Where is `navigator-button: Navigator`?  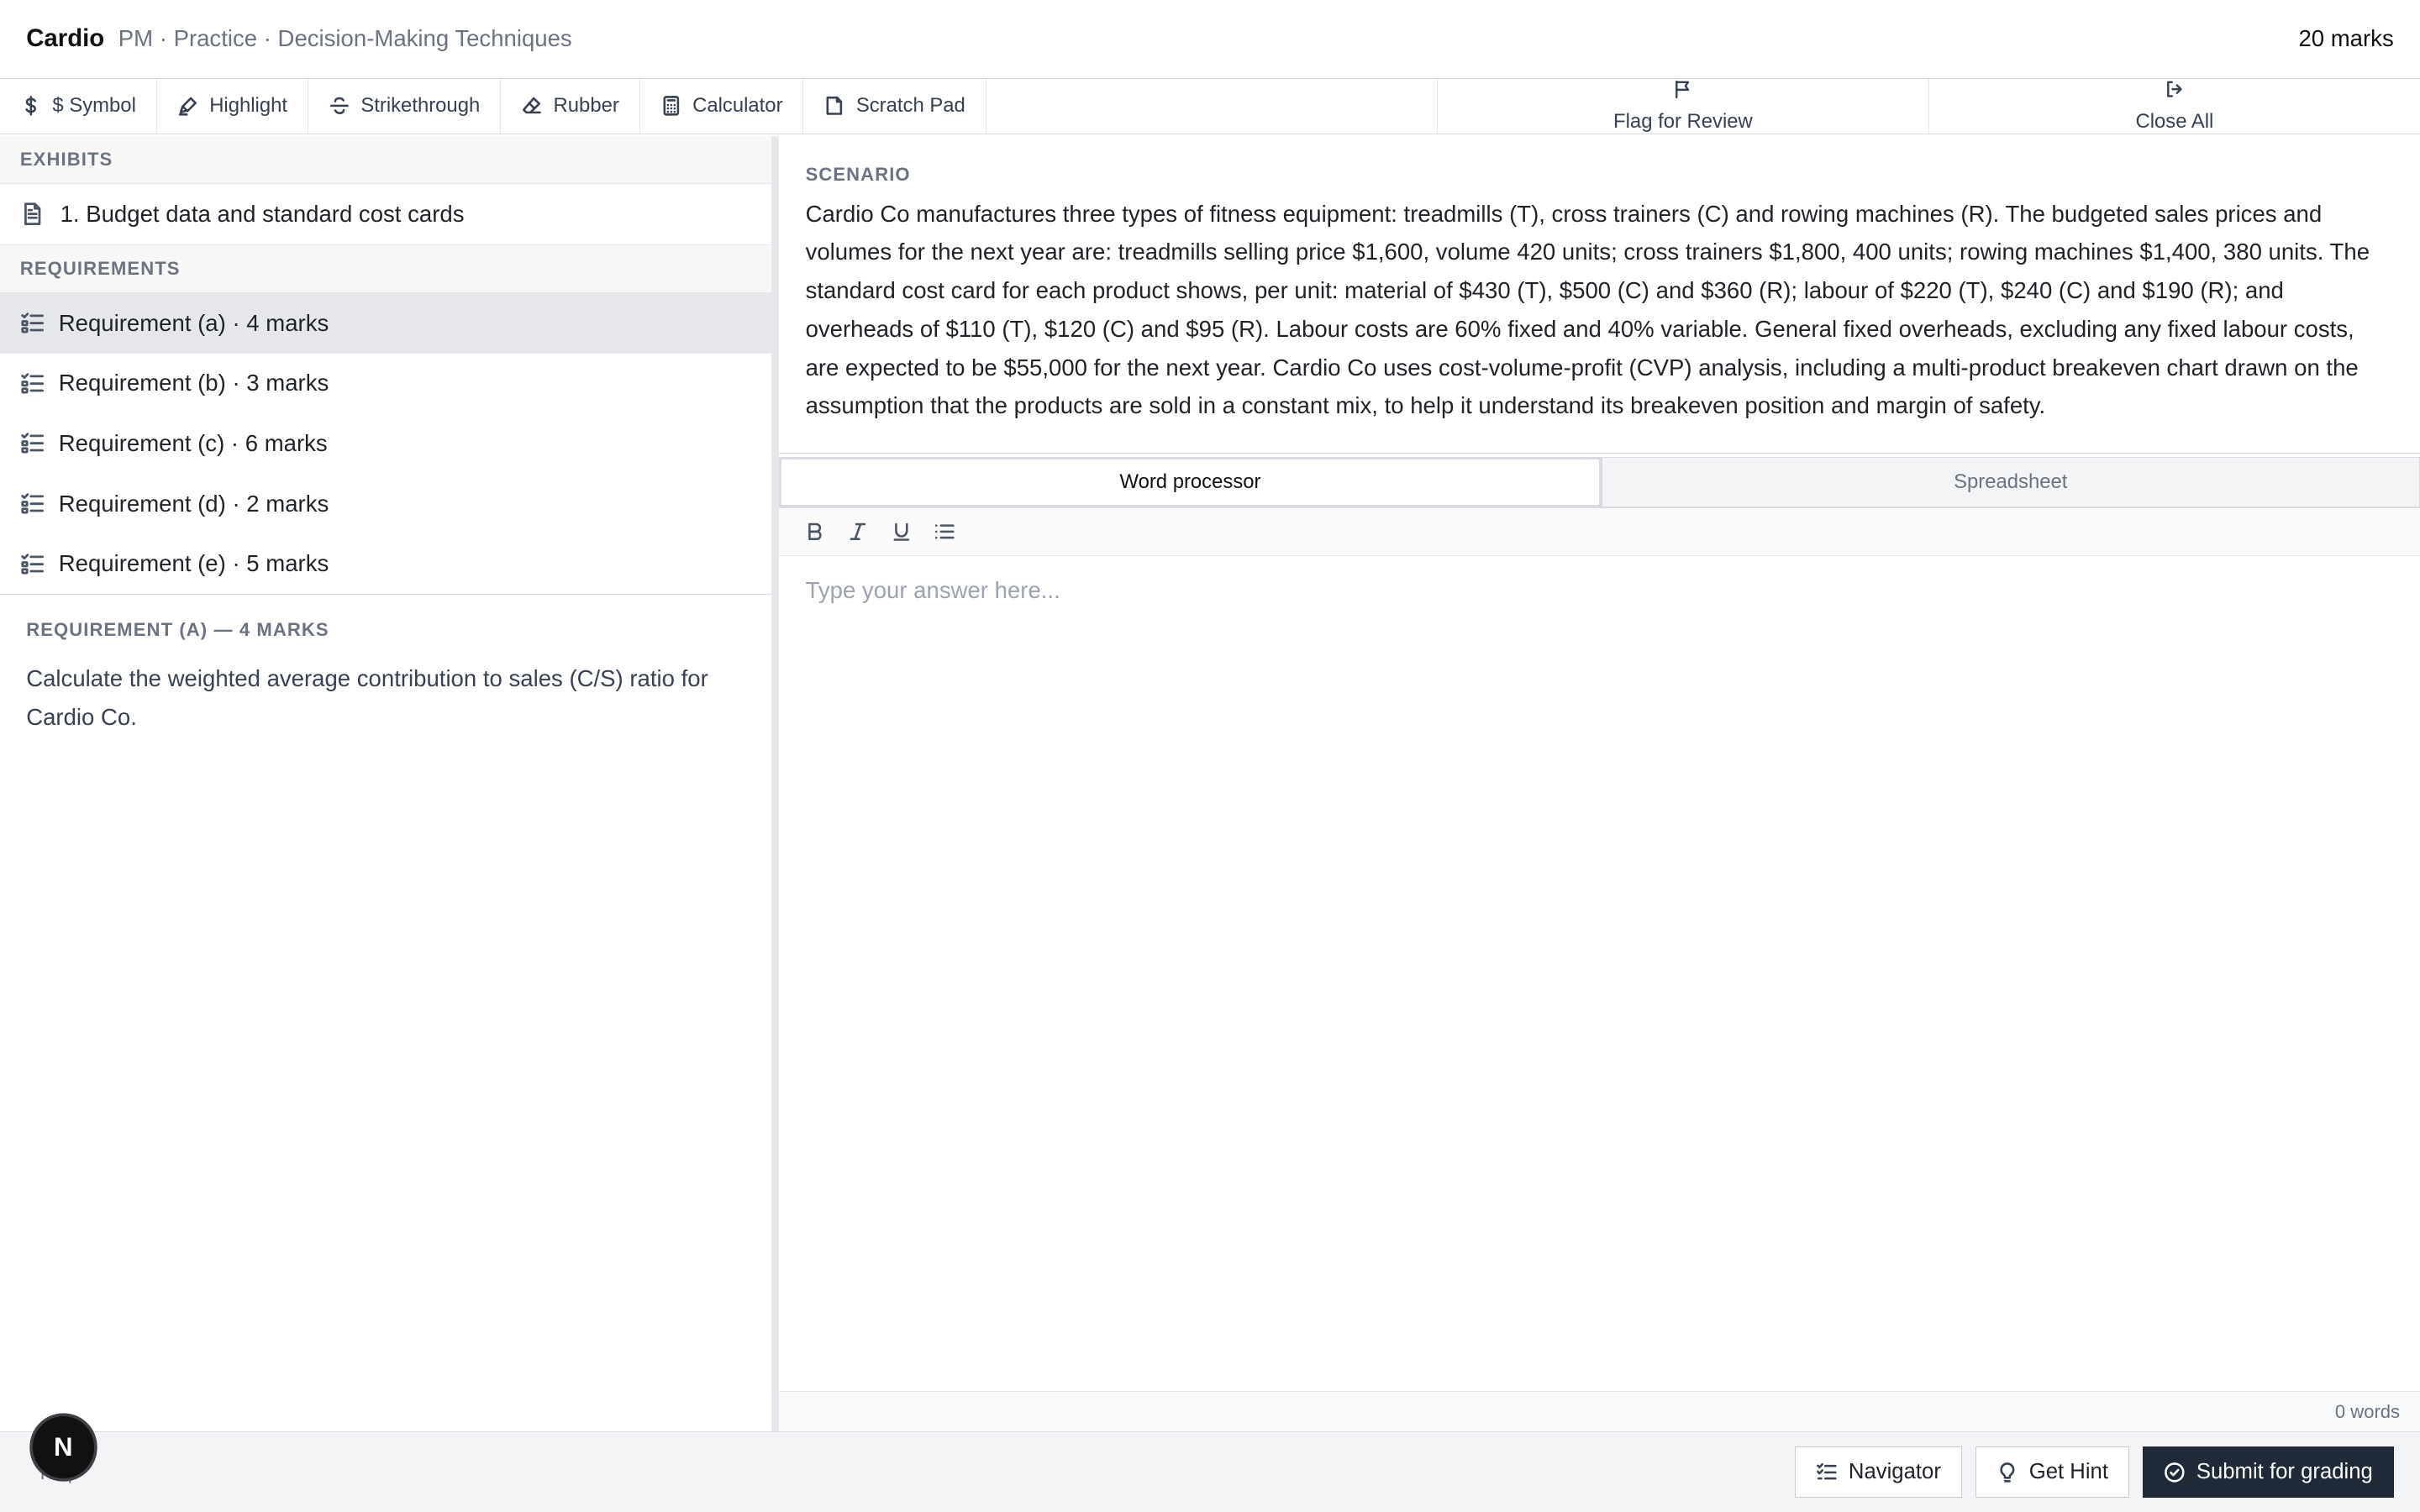
navigator-button: Navigator is located at coordinates (1878, 1472).